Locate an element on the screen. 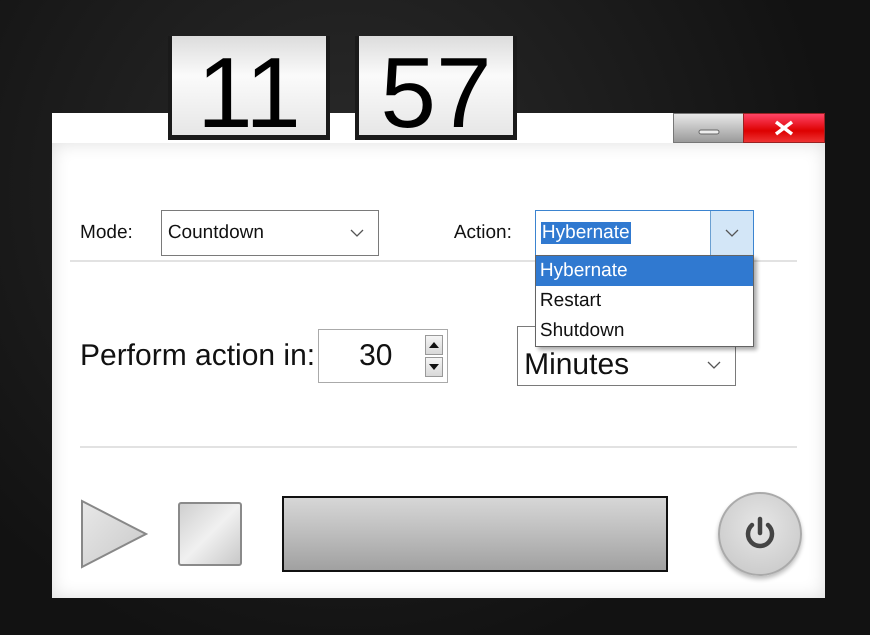  minimize-icon is located at coordinates (709, 132).